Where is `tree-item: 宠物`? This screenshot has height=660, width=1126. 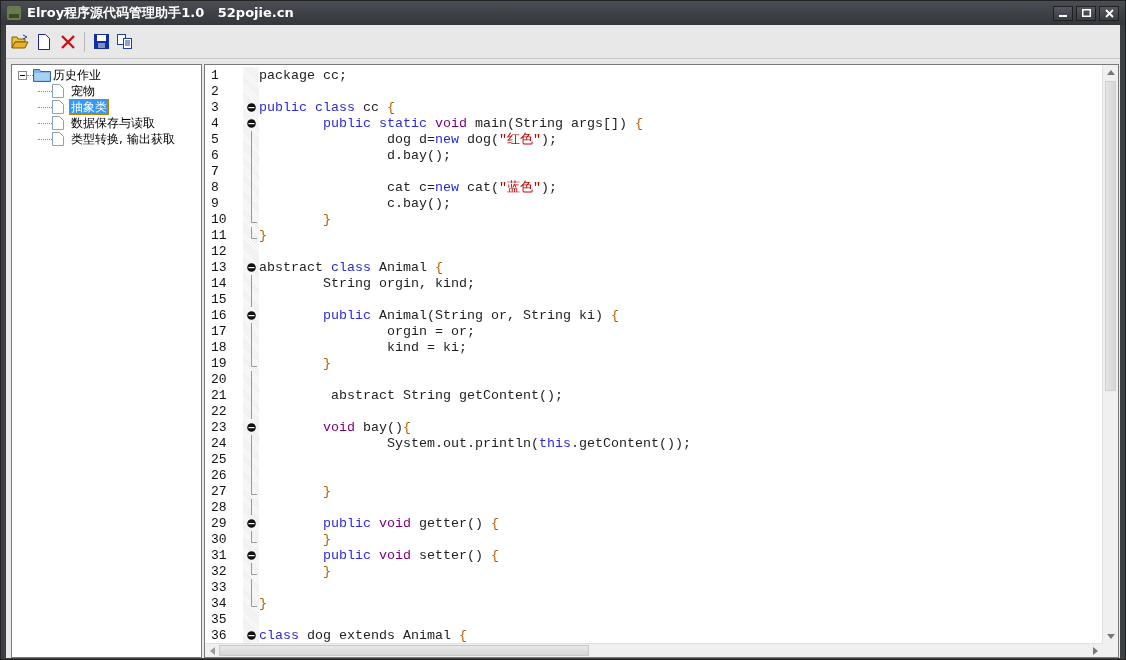 tree-item: 宠物 is located at coordinates (83, 91).